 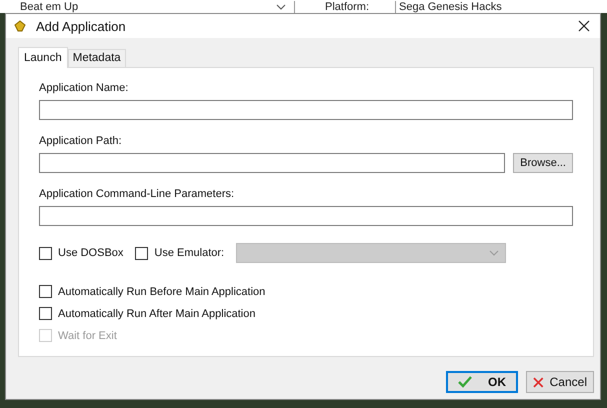 I want to click on gem-icon, so click(x=20, y=26).